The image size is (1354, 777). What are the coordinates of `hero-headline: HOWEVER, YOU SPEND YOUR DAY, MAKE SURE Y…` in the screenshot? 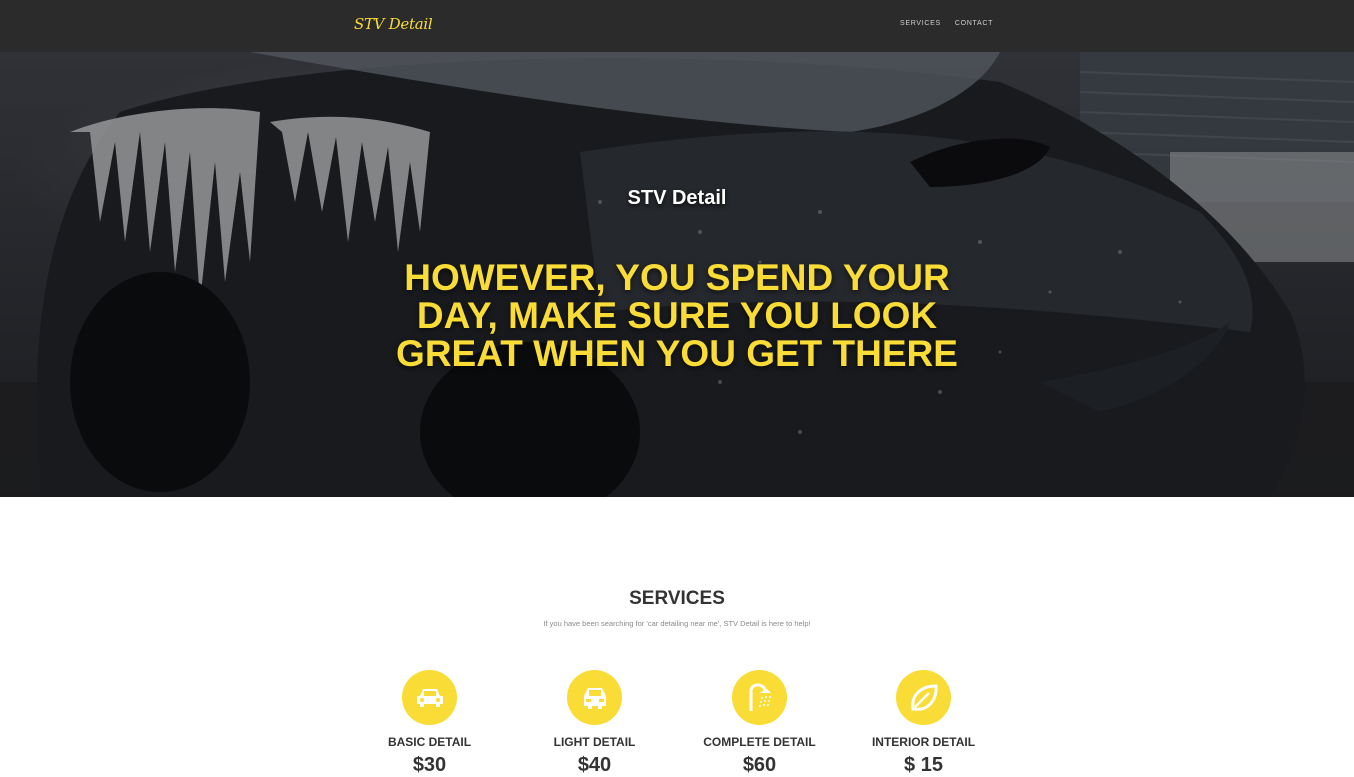 It's located at (677, 315).